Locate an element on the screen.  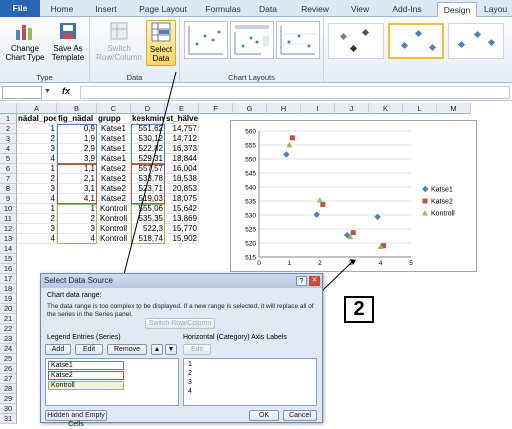
series-list: Katse1 Katse2 Kontroll is located at coordinates (112, 382).